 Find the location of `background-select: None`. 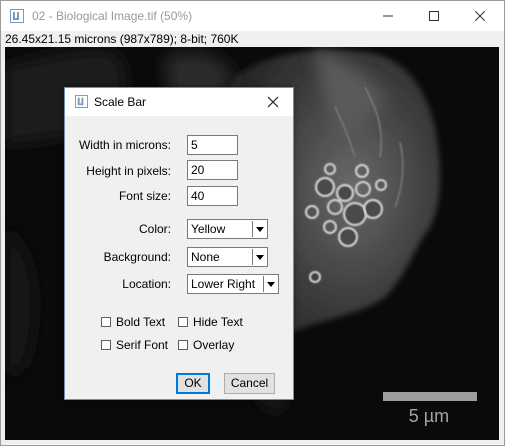

background-select: None is located at coordinates (227, 257).